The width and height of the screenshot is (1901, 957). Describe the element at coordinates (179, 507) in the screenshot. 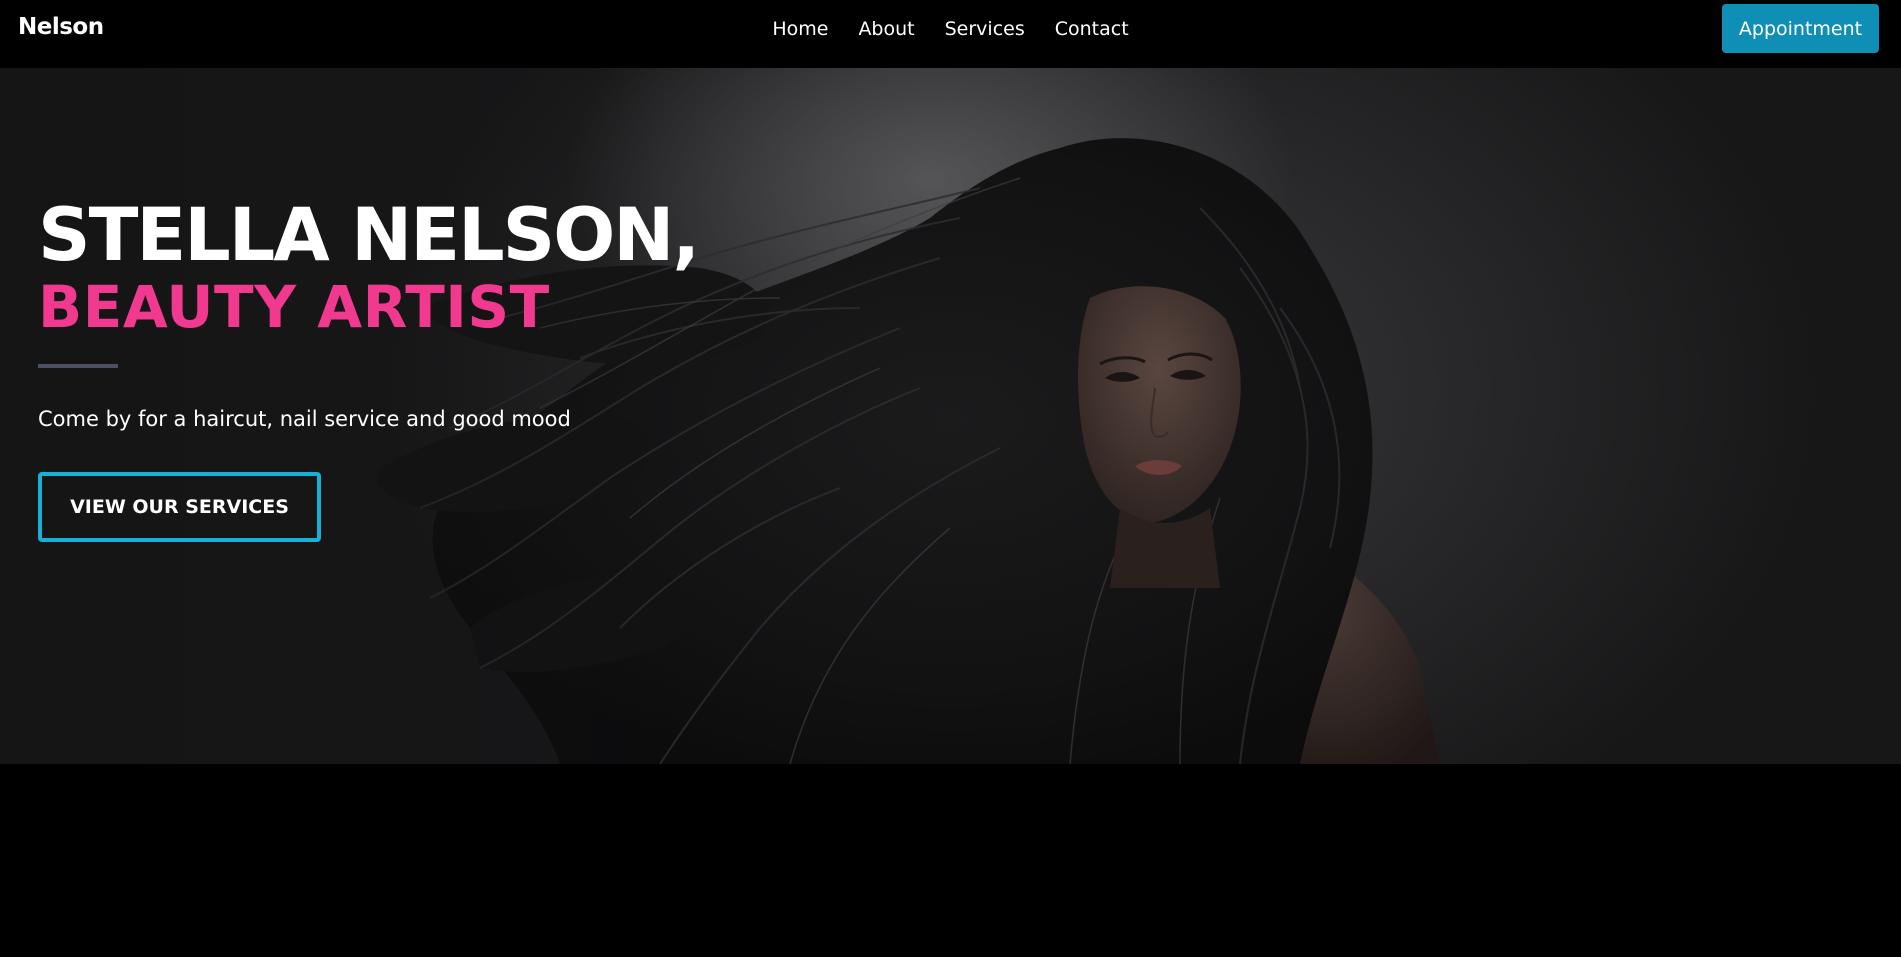

I see `view-services-button: VIEW OUR SERVICES` at that location.